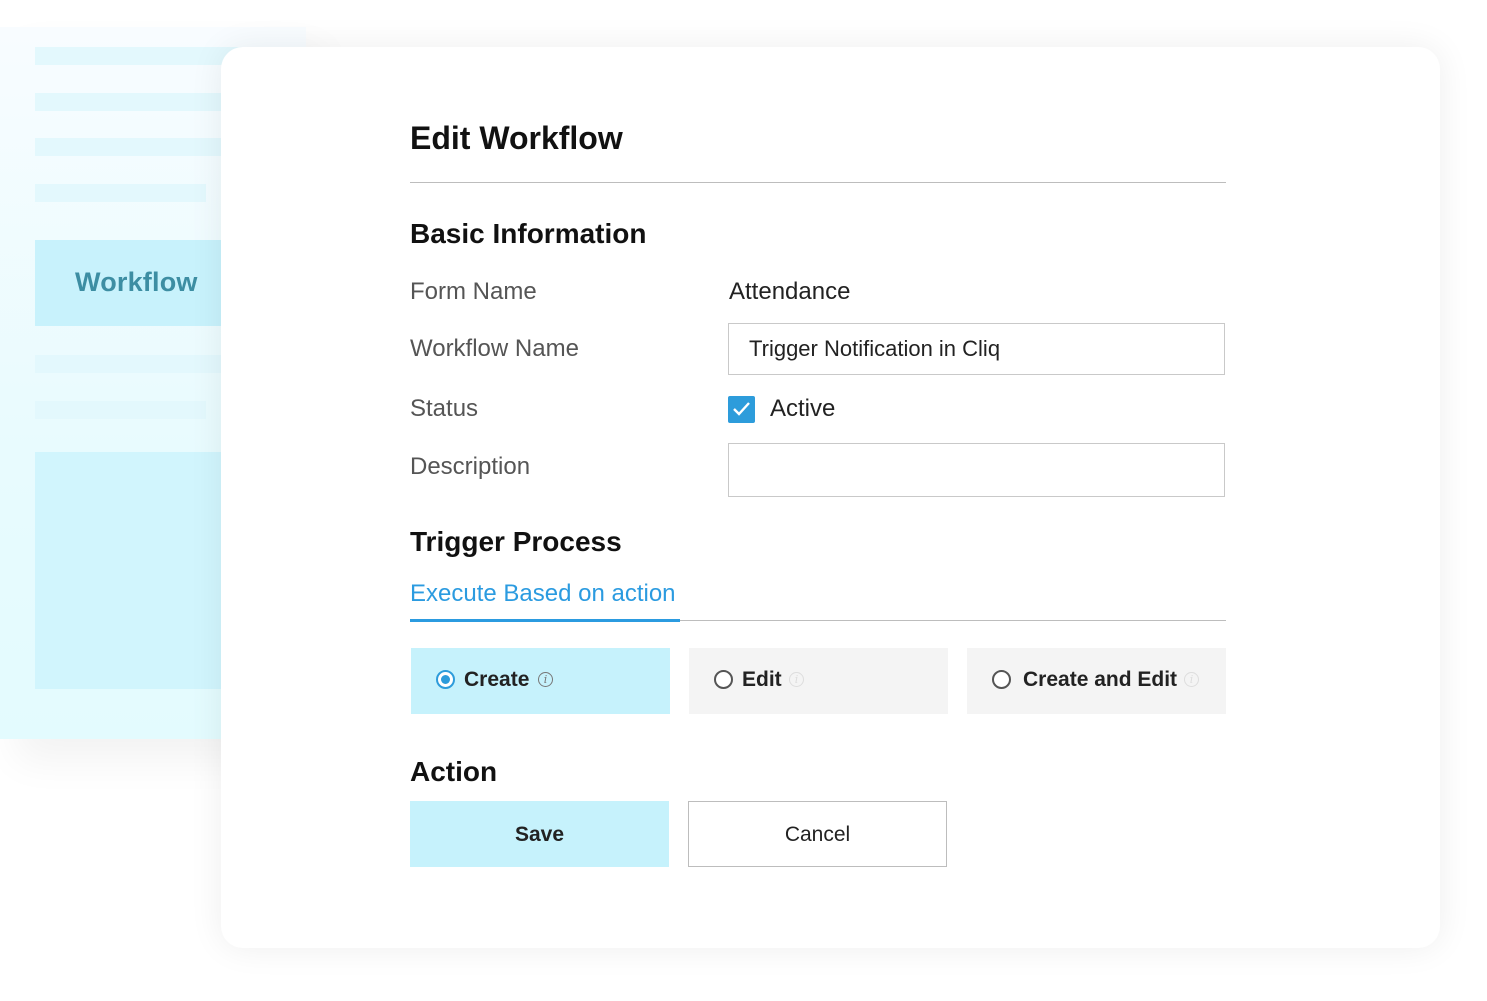 Image resolution: width=1487 pixels, height=1001 pixels. I want to click on description-input, so click(976, 470).